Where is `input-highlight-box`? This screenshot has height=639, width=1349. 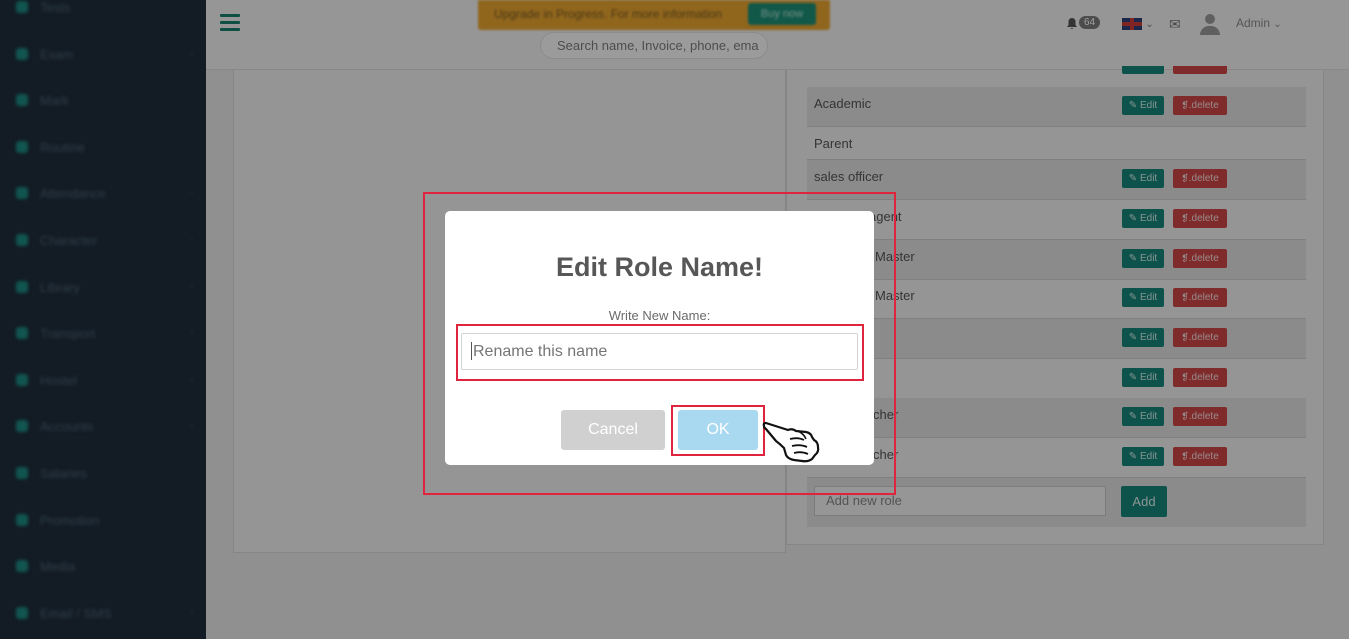
input-highlight-box is located at coordinates (660, 352).